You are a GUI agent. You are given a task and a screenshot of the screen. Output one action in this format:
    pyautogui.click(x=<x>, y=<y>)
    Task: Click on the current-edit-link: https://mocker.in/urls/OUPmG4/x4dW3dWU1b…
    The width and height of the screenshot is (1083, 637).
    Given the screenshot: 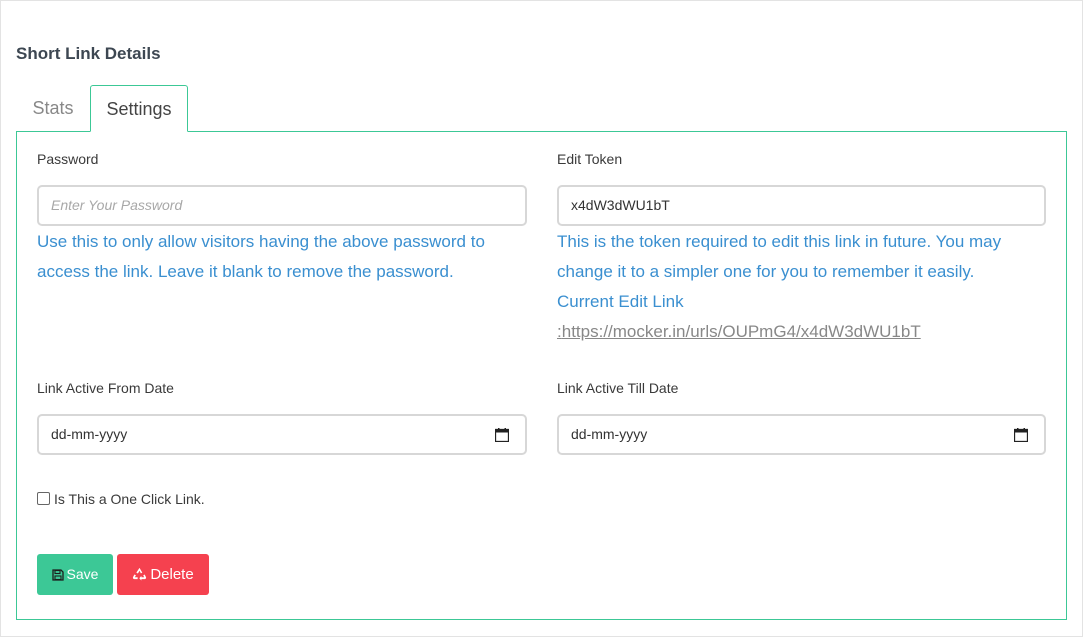 What is the action you would take?
    pyautogui.click(x=741, y=331)
    